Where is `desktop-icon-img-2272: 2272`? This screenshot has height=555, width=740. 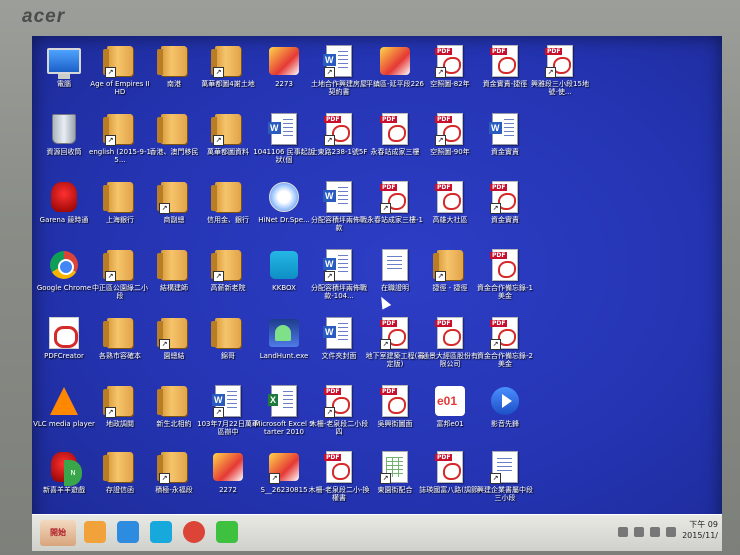
desktop-icon-img-2272: 2272 is located at coordinates (228, 483).